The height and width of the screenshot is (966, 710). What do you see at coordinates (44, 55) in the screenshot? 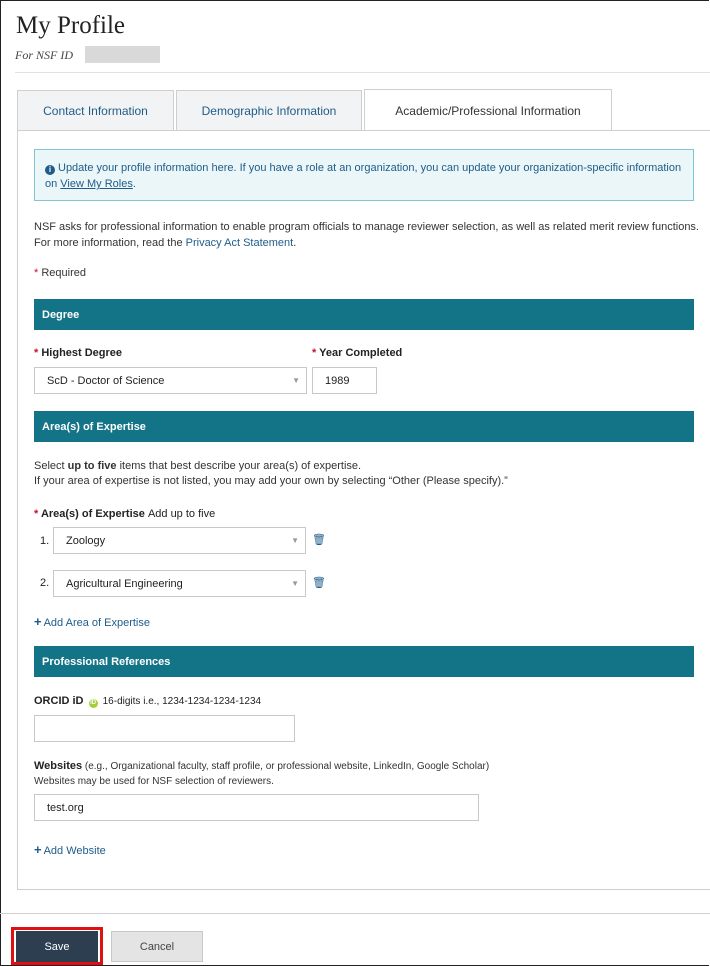
I see `nsf-id-label: For NSF ID` at bounding box center [44, 55].